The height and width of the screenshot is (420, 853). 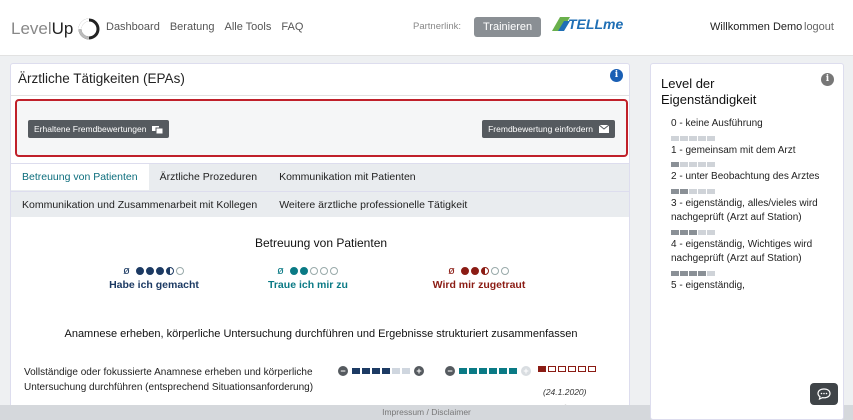 I want to click on level-2-bar, so click(x=751, y=191).